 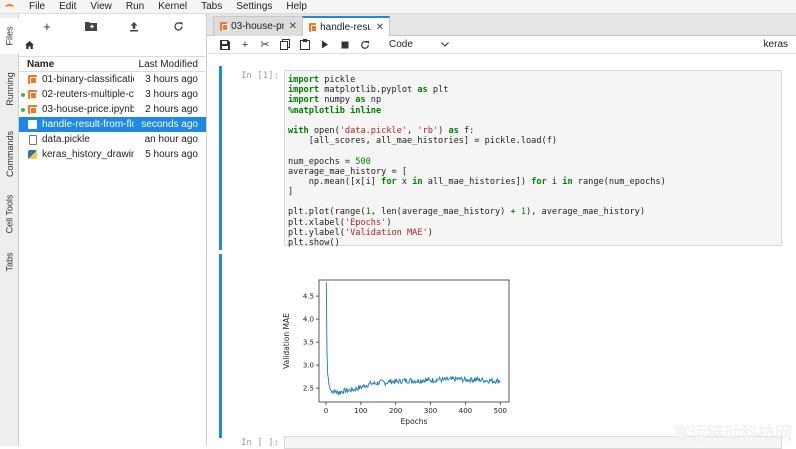 I want to click on column-header-modified: Last Modified, so click(x=170, y=64).